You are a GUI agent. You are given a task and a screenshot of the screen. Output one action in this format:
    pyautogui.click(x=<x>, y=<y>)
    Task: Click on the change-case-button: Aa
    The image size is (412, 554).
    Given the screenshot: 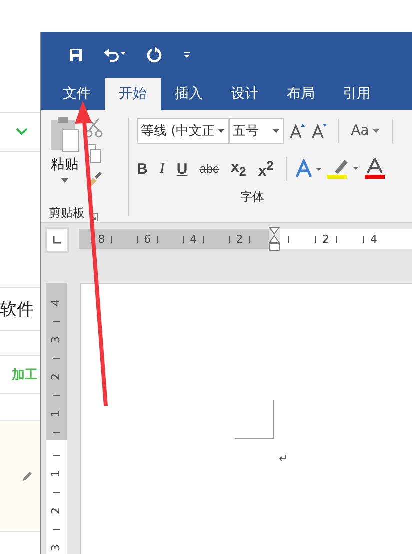 What is the action you would take?
    pyautogui.click(x=365, y=131)
    